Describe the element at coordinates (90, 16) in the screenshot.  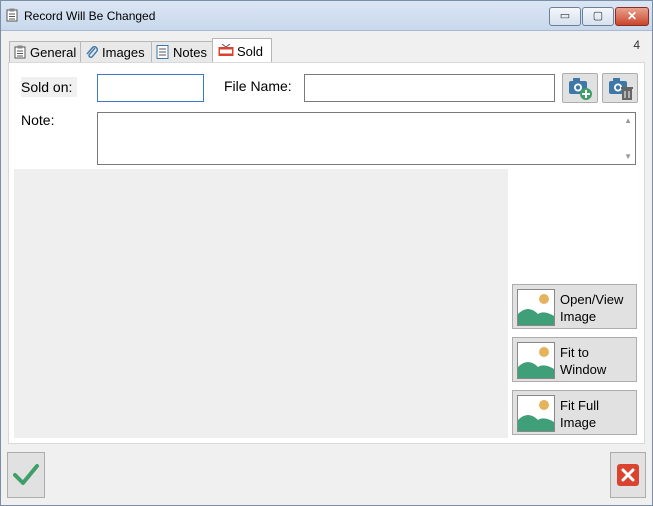
I see `window-title: Record Will Be Changed` at that location.